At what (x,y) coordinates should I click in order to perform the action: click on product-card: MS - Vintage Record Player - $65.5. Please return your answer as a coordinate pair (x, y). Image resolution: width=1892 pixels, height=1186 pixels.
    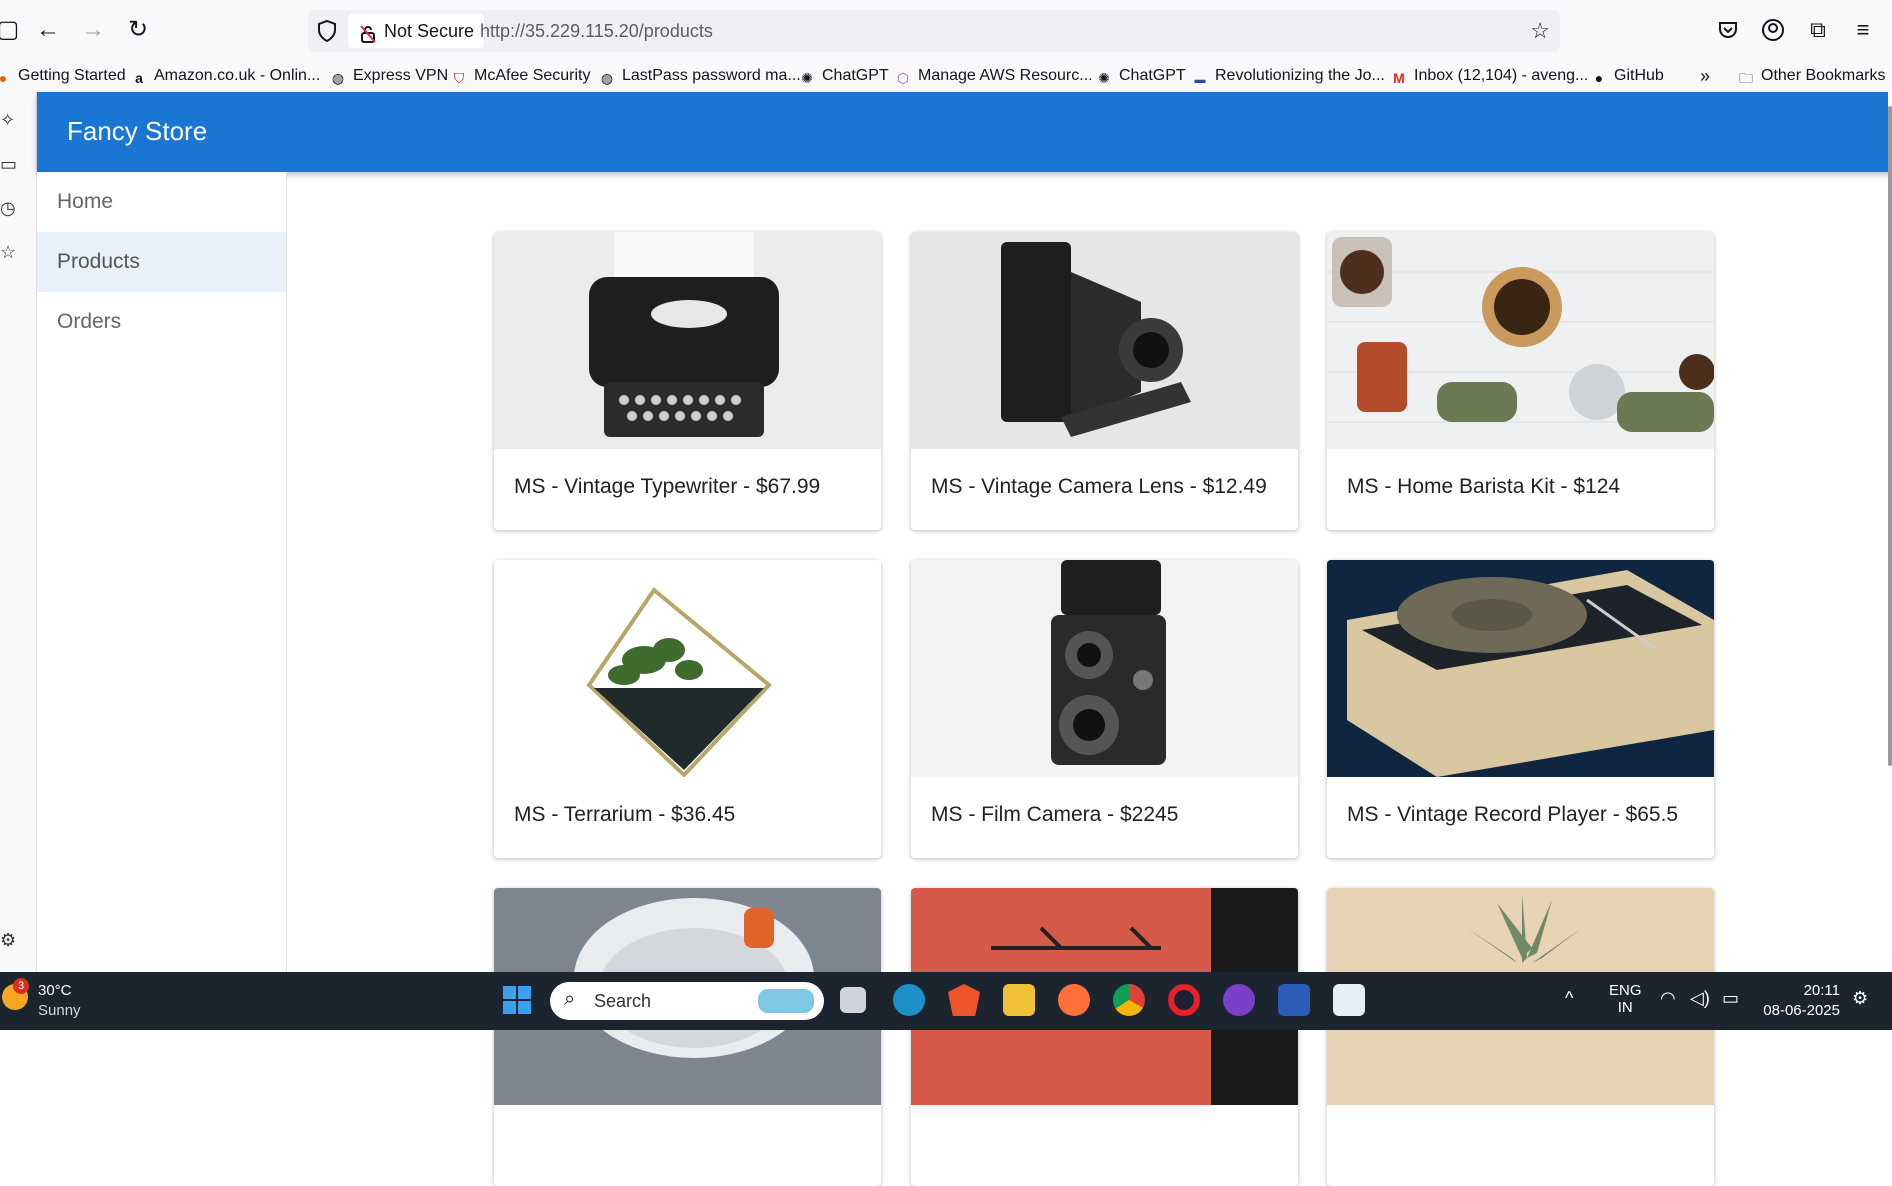
    Looking at the image, I should click on (1520, 709).